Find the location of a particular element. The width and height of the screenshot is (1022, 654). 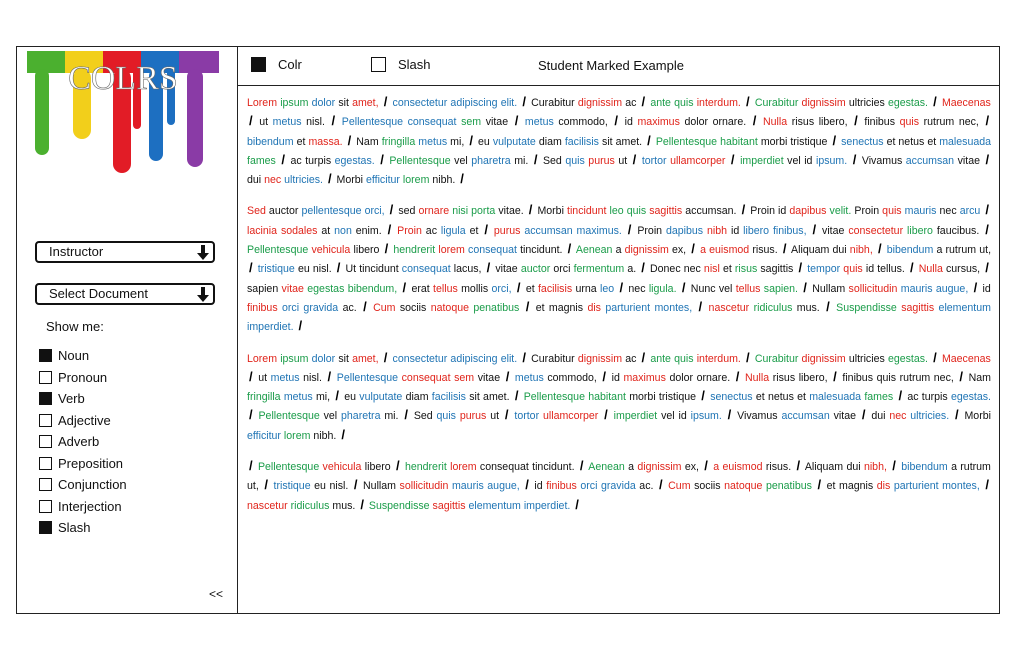

word-token: lorem is located at coordinates (297, 435).